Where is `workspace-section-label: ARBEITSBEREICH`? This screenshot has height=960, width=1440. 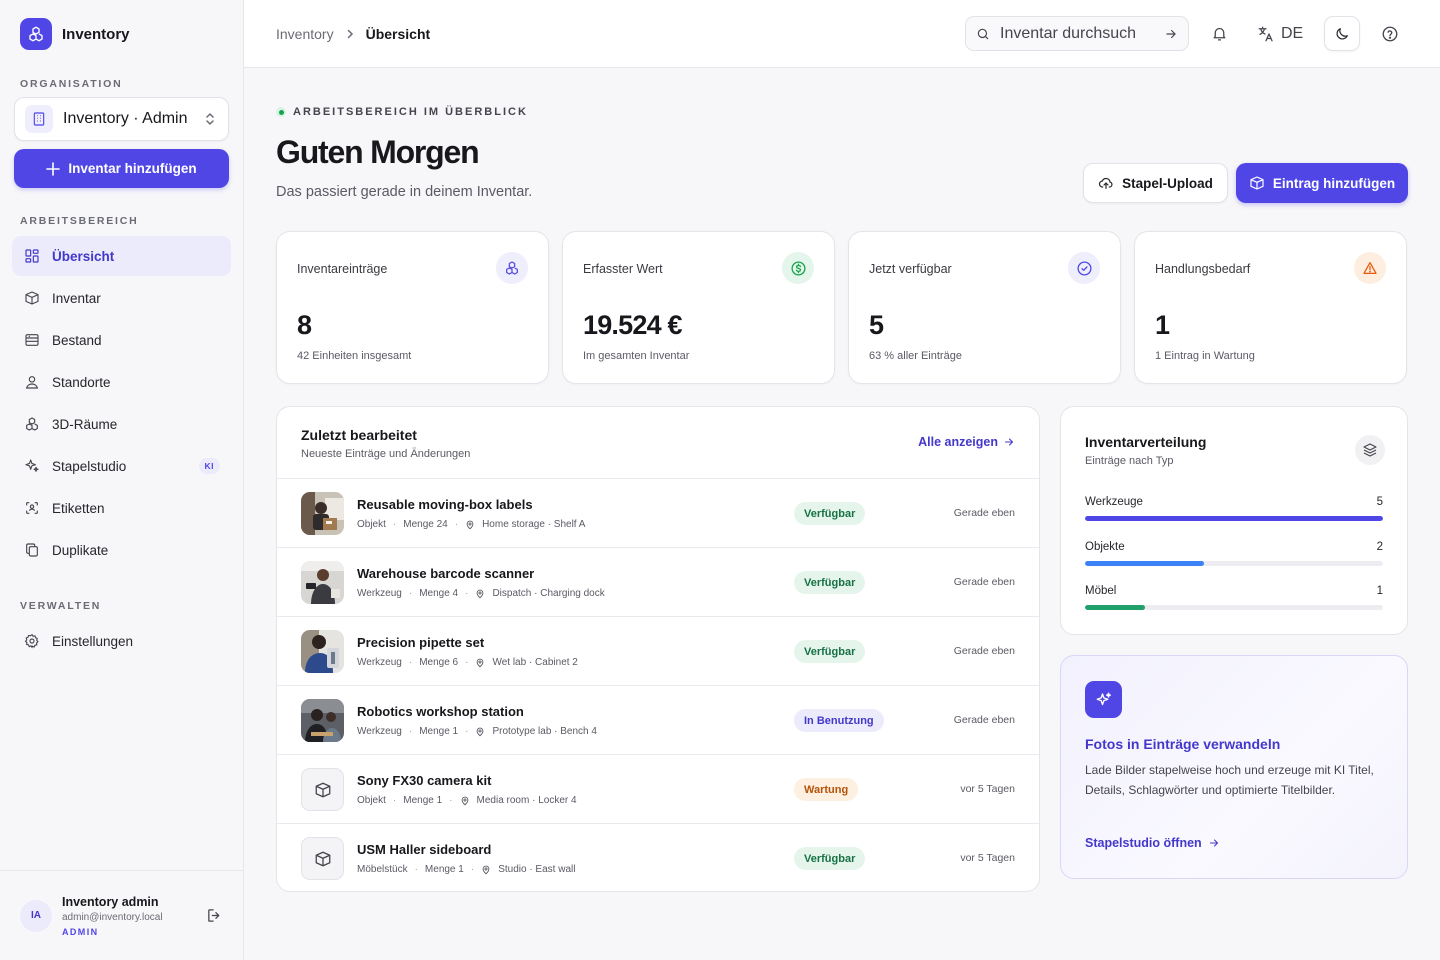
workspace-section-label: ARBEITSBEREICH is located at coordinates (79, 221).